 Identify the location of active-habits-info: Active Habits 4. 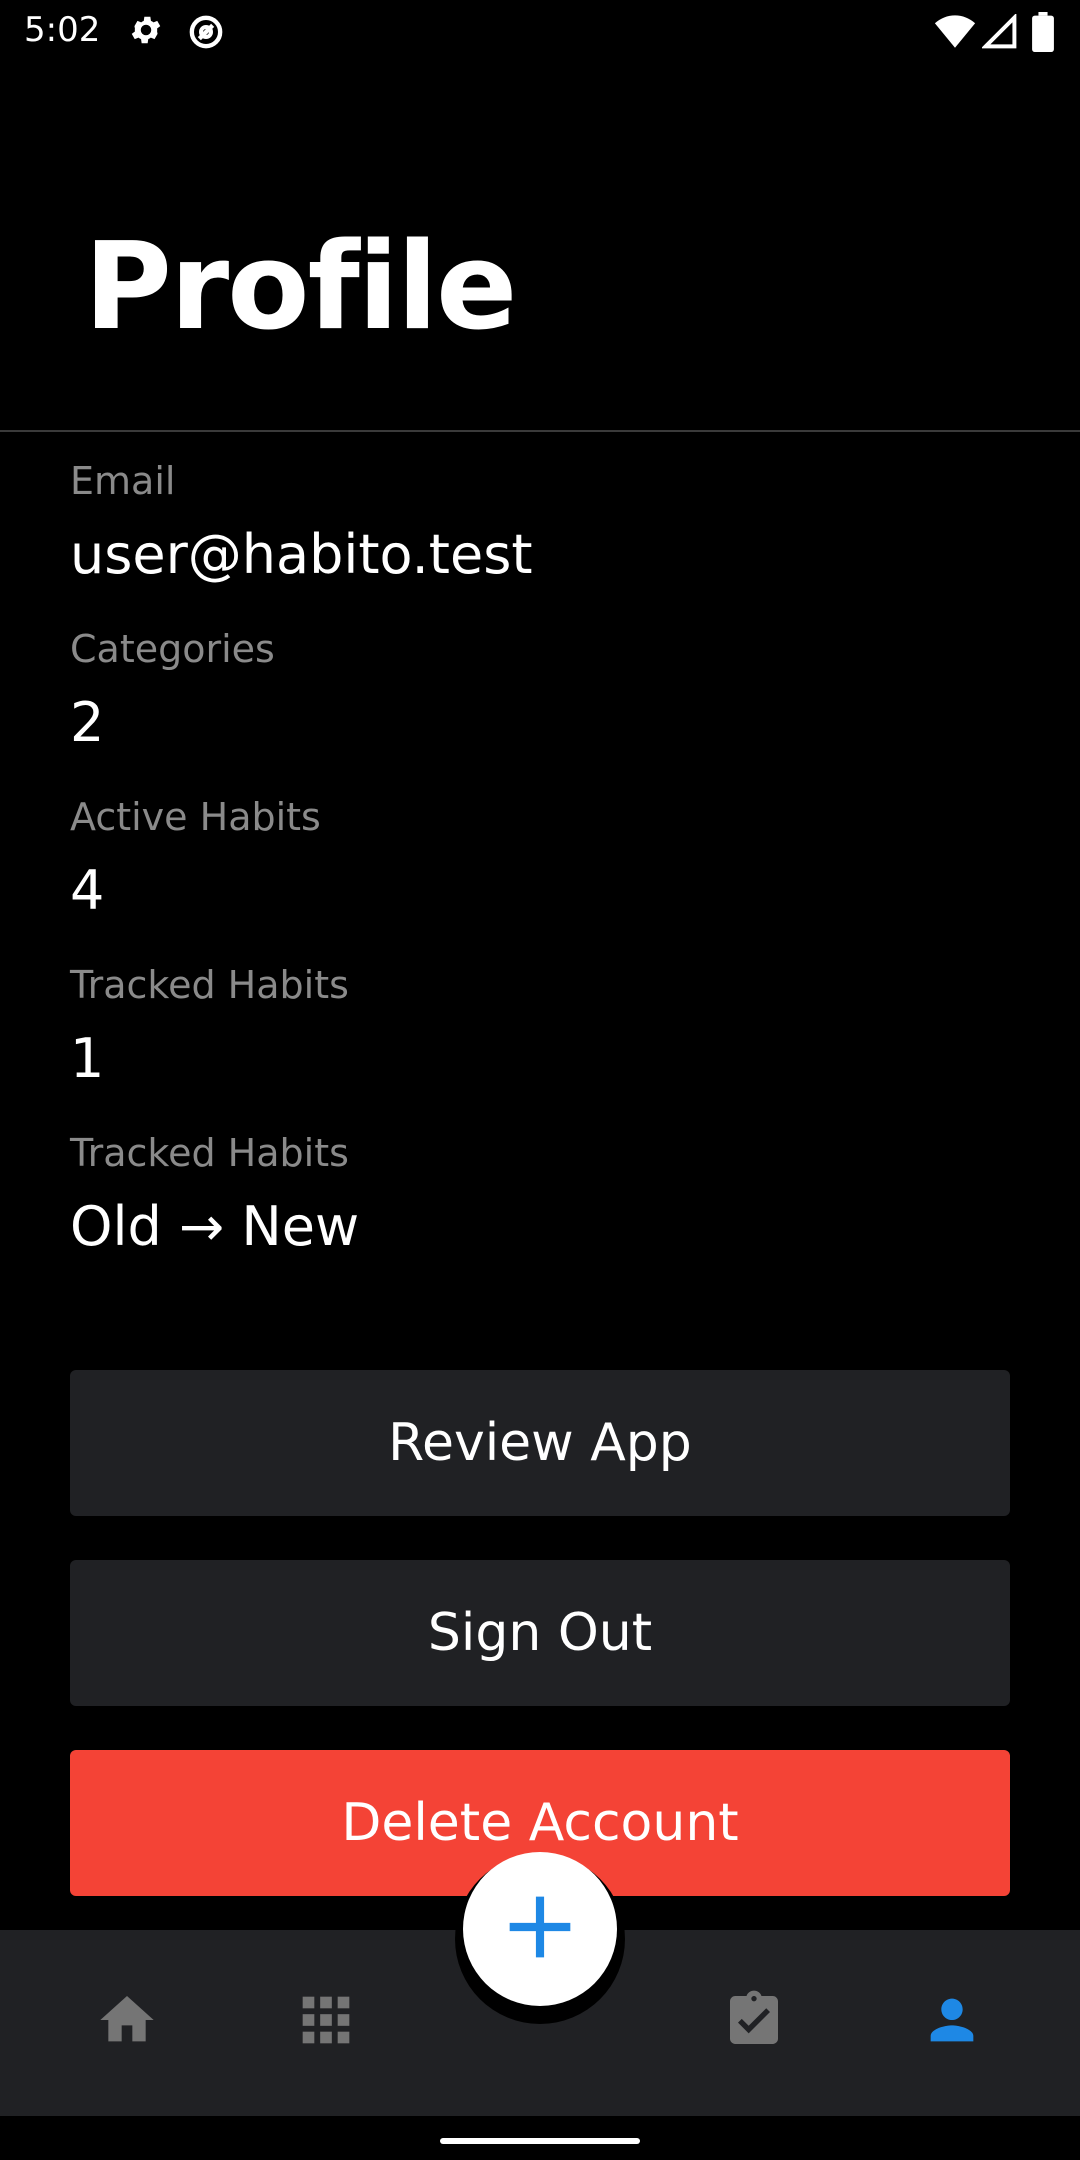
(195, 858).